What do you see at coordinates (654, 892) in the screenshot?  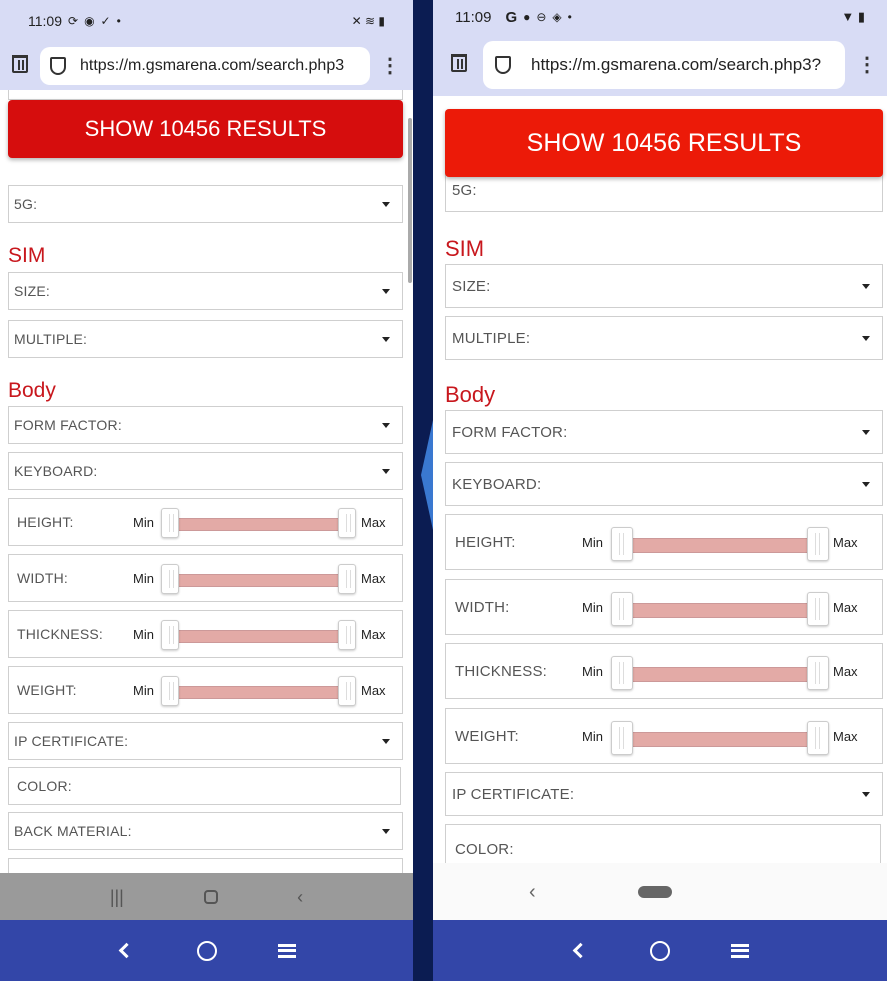 I see `home-pill-icon` at bounding box center [654, 892].